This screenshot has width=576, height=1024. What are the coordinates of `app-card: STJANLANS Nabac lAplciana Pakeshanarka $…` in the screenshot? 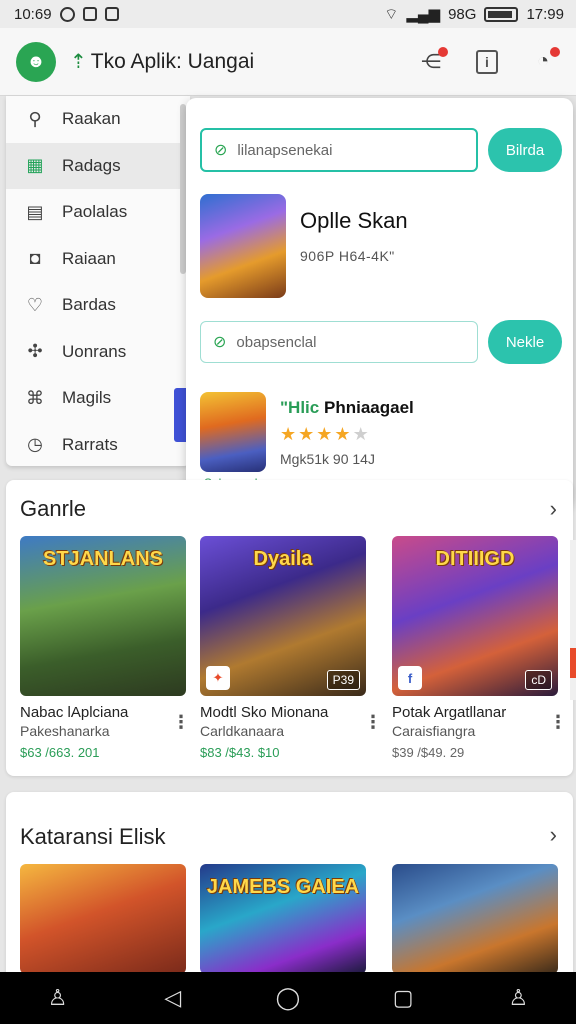 It's located at (103, 648).